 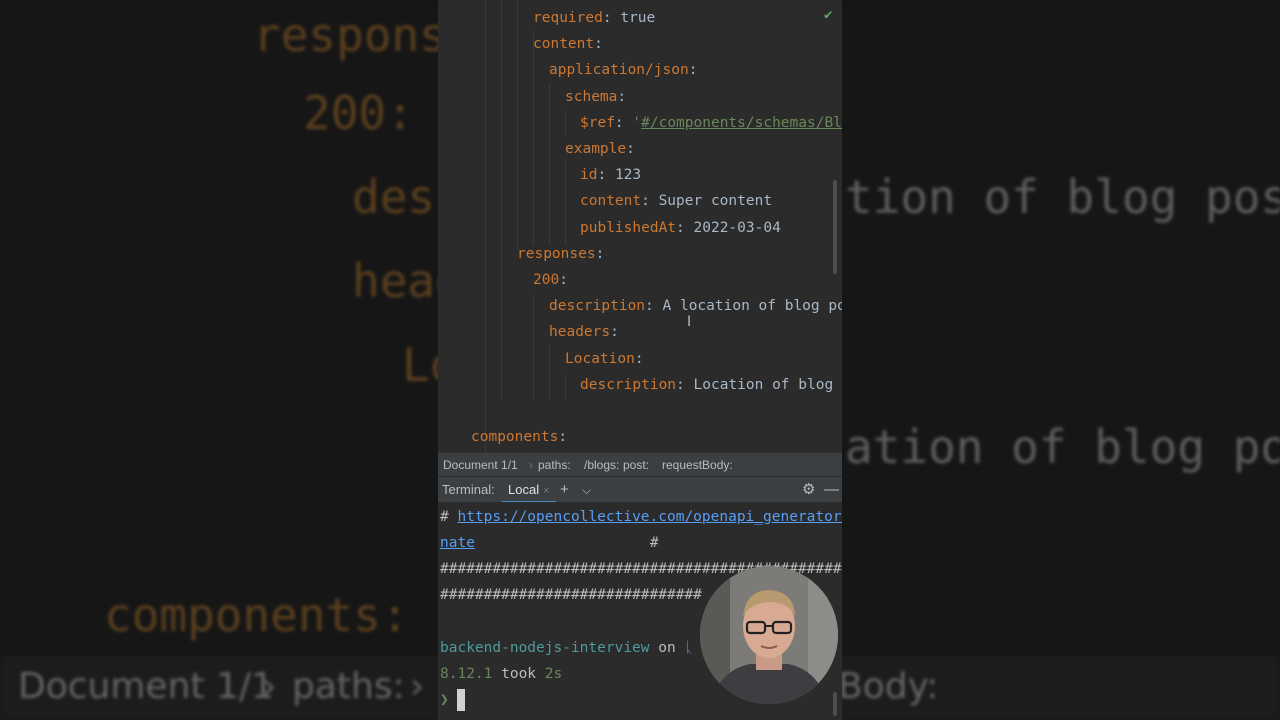 I want to click on presenter-portrait, so click(x=769, y=635).